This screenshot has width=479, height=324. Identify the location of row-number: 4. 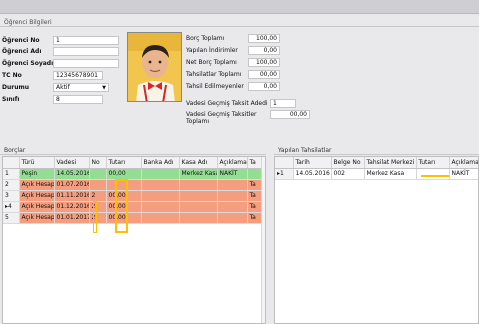
(10, 206).